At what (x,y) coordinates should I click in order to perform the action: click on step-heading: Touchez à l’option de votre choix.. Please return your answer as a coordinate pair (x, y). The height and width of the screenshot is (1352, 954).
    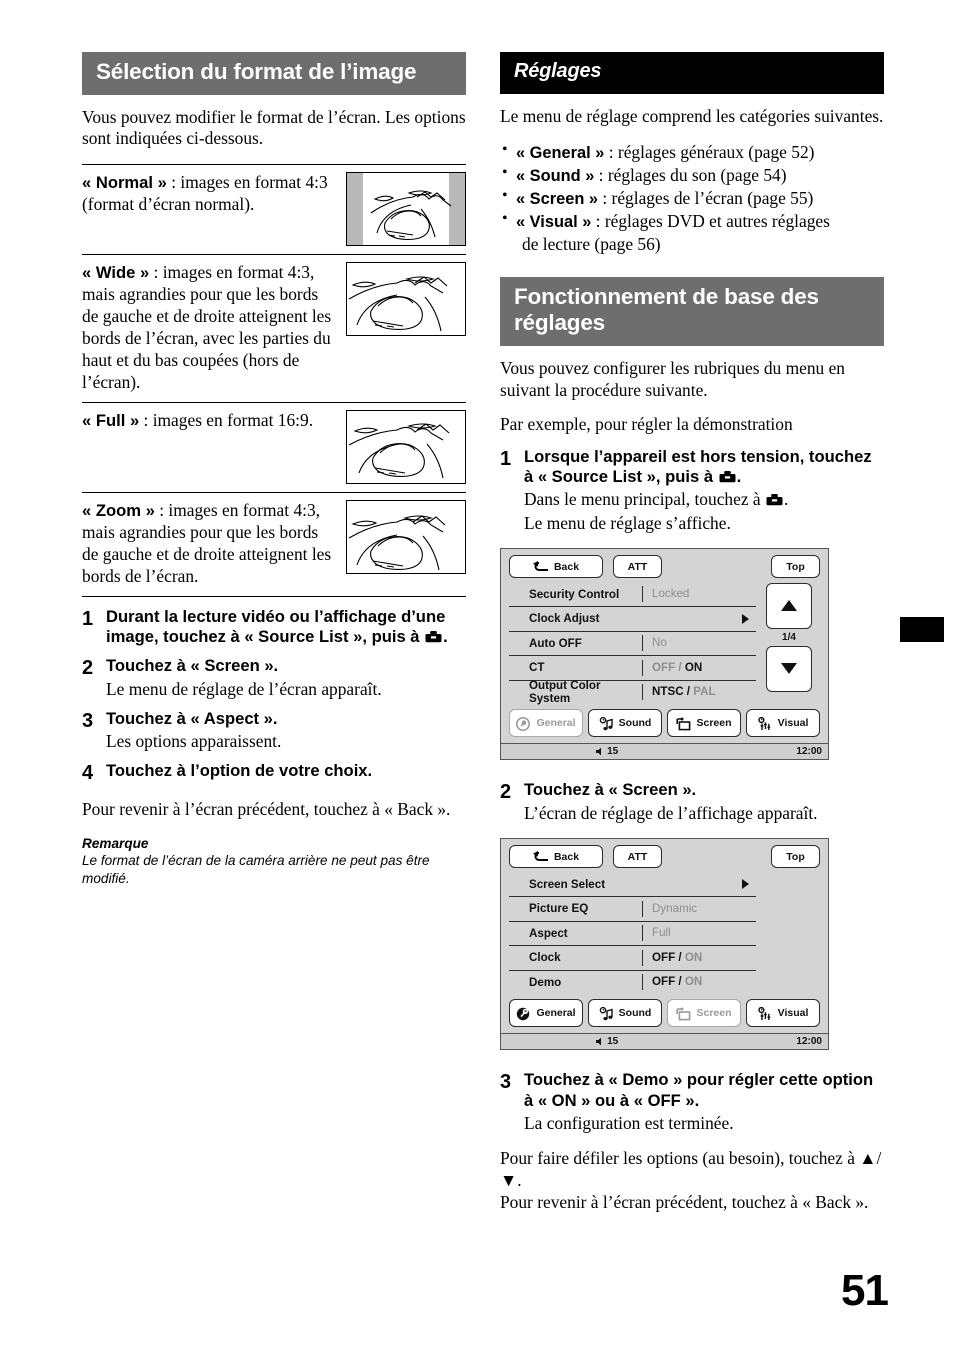
    Looking at the image, I should click on (239, 771).